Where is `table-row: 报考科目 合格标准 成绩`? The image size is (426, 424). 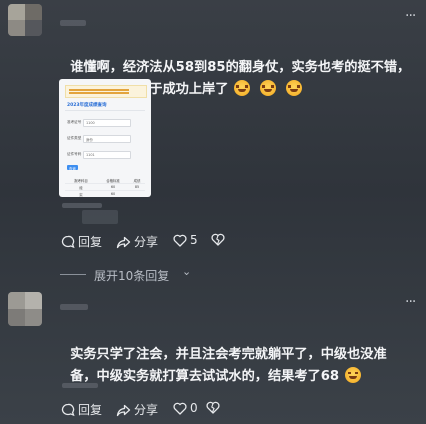
table-row: 报考科目 合格标准 成绩 is located at coordinates (105, 181).